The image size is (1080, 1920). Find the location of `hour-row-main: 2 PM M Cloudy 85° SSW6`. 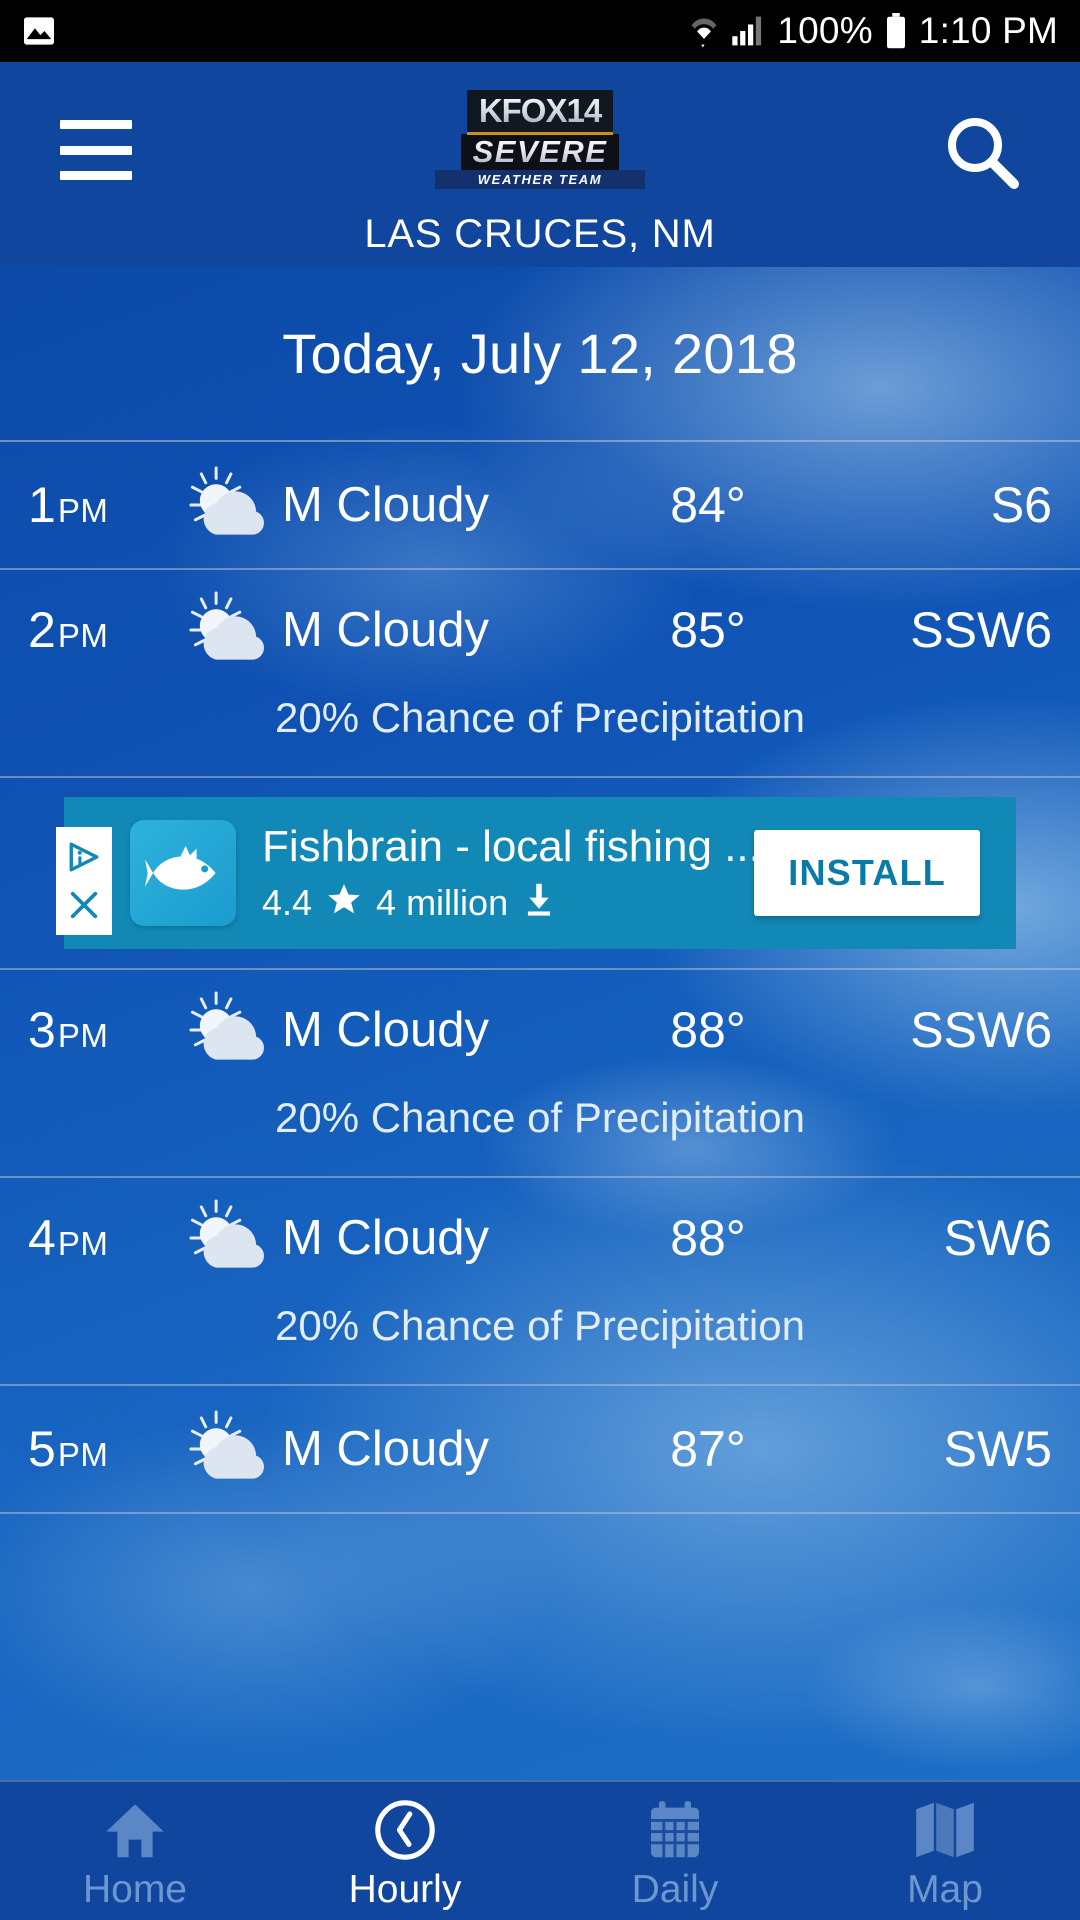

hour-row-main: 2 PM M Cloudy 85° SSW6 is located at coordinates (540, 630).